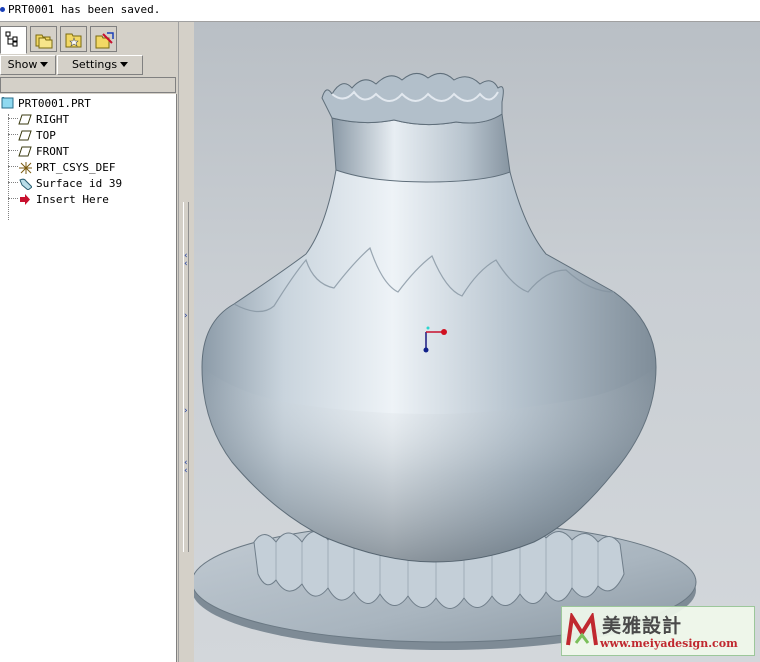  What do you see at coordinates (25, 199) in the screenshot?
I see `insert-arrow-icon` at bounding box center [25, 199].